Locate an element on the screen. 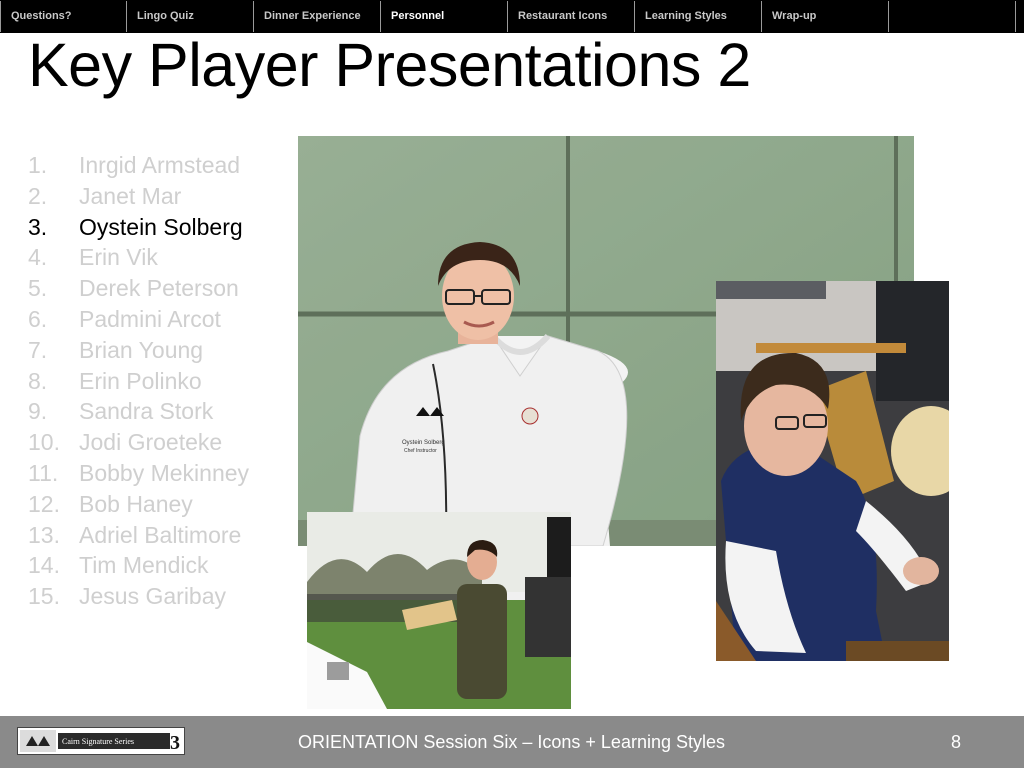  slide-title: Key Player Presentations 2 is located at coordinates (389, 65).